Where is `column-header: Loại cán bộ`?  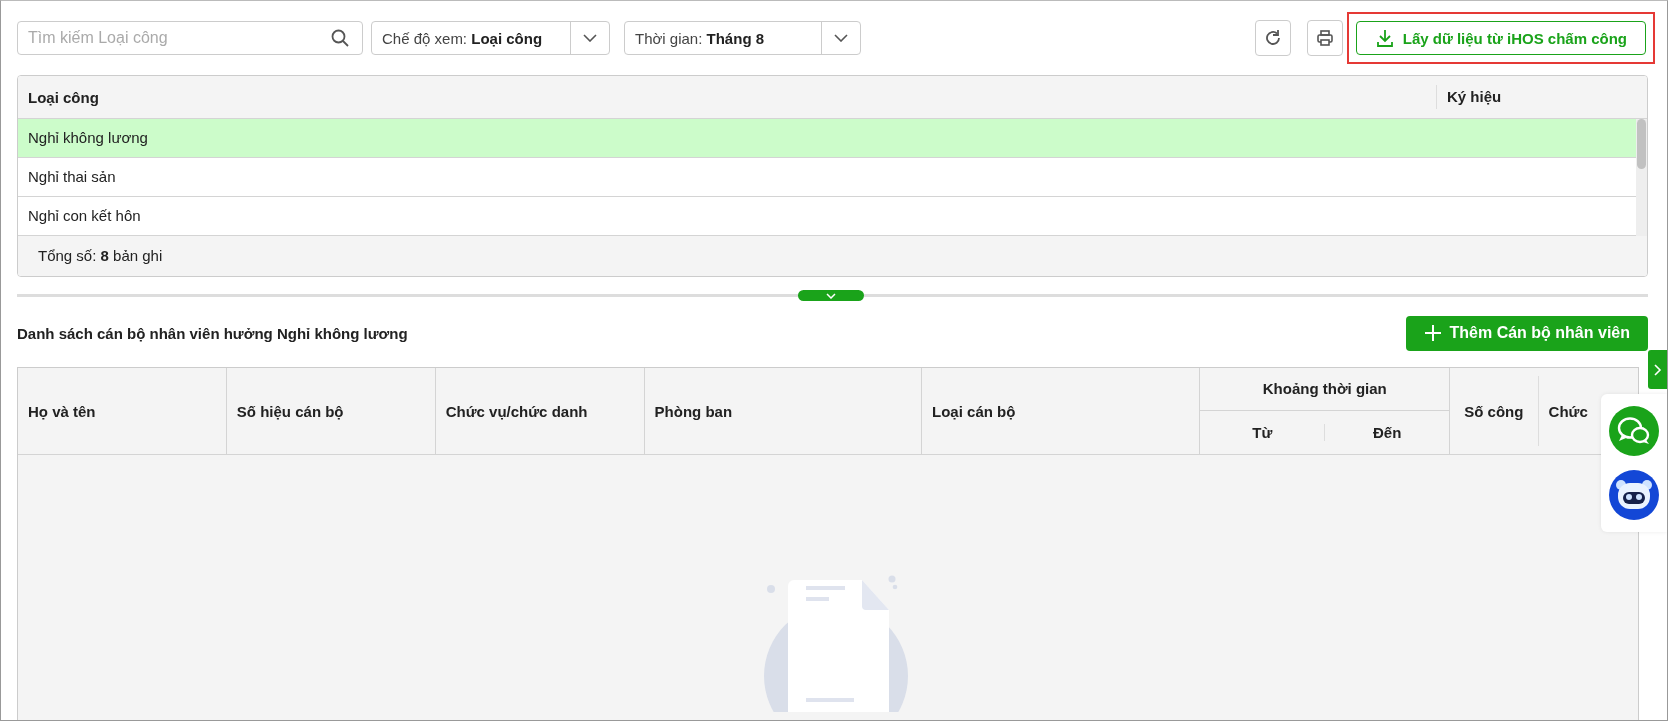 column-header: Loại cán bộ is located at coordinates (1061, 411).